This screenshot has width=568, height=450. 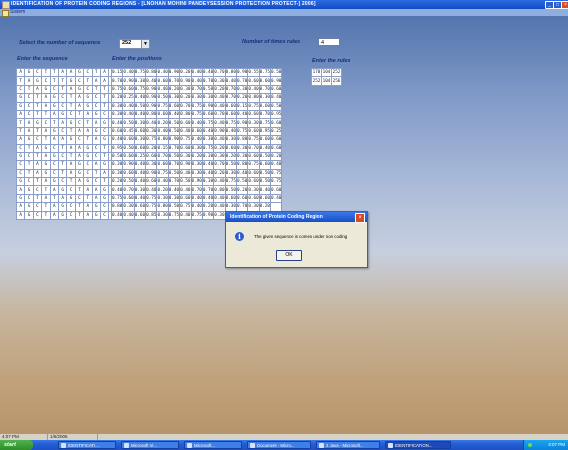 I want to click on position-cell: 0.95, so click(x=265, y=131).